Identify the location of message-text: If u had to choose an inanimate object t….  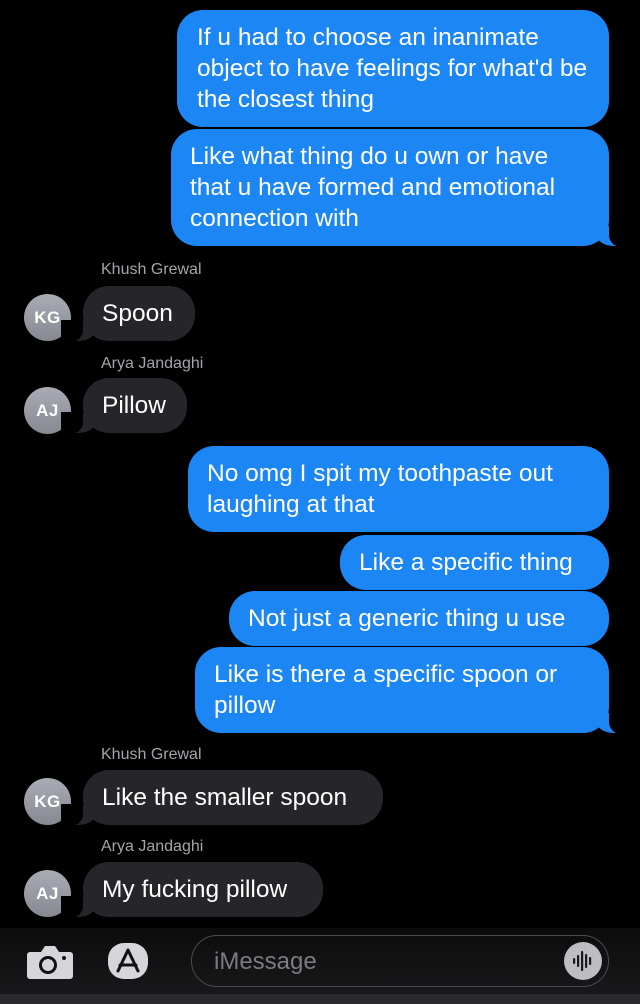
(392, 68).